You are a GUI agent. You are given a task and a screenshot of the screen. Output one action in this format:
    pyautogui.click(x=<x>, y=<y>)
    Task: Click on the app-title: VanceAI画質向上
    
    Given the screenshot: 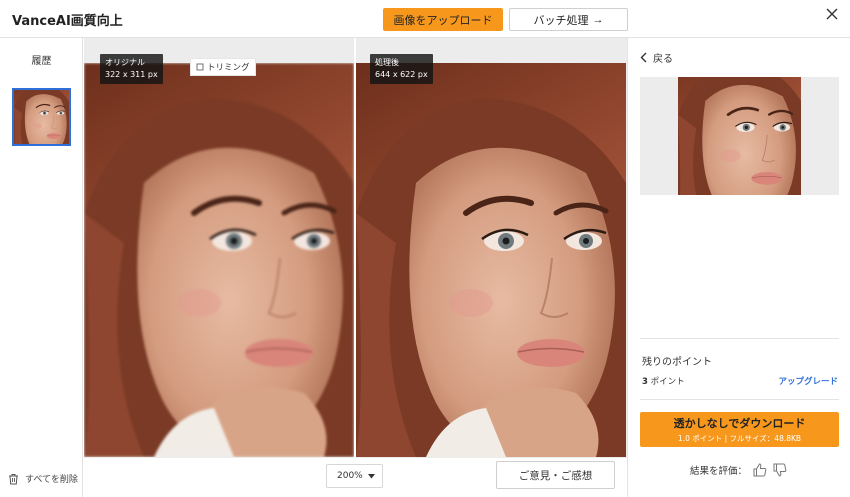 What is the action you would take?
    pyautogui.click(x=67, y=21)
    